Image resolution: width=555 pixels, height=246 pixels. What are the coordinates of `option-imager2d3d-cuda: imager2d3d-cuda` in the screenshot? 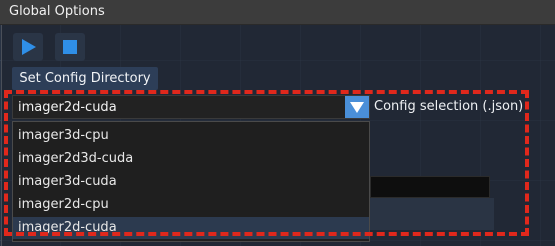 It's located at (191, 159).